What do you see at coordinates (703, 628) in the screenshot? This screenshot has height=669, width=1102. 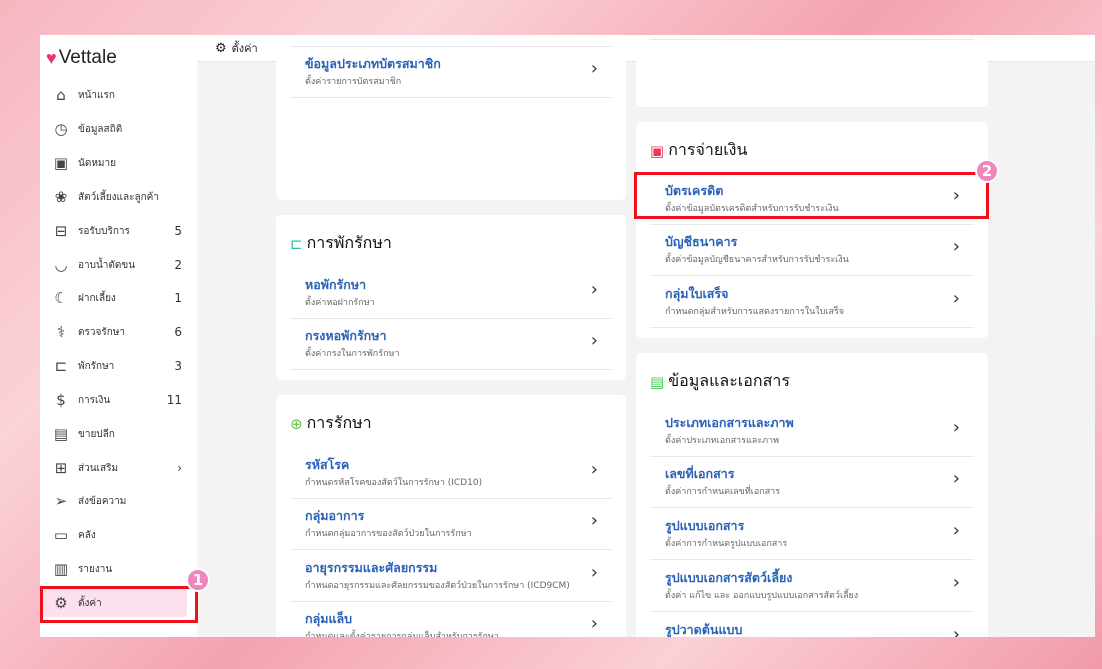 I see `settings-item-title: รูปวาดต้นแบบ` at bounding box center [703, 628].